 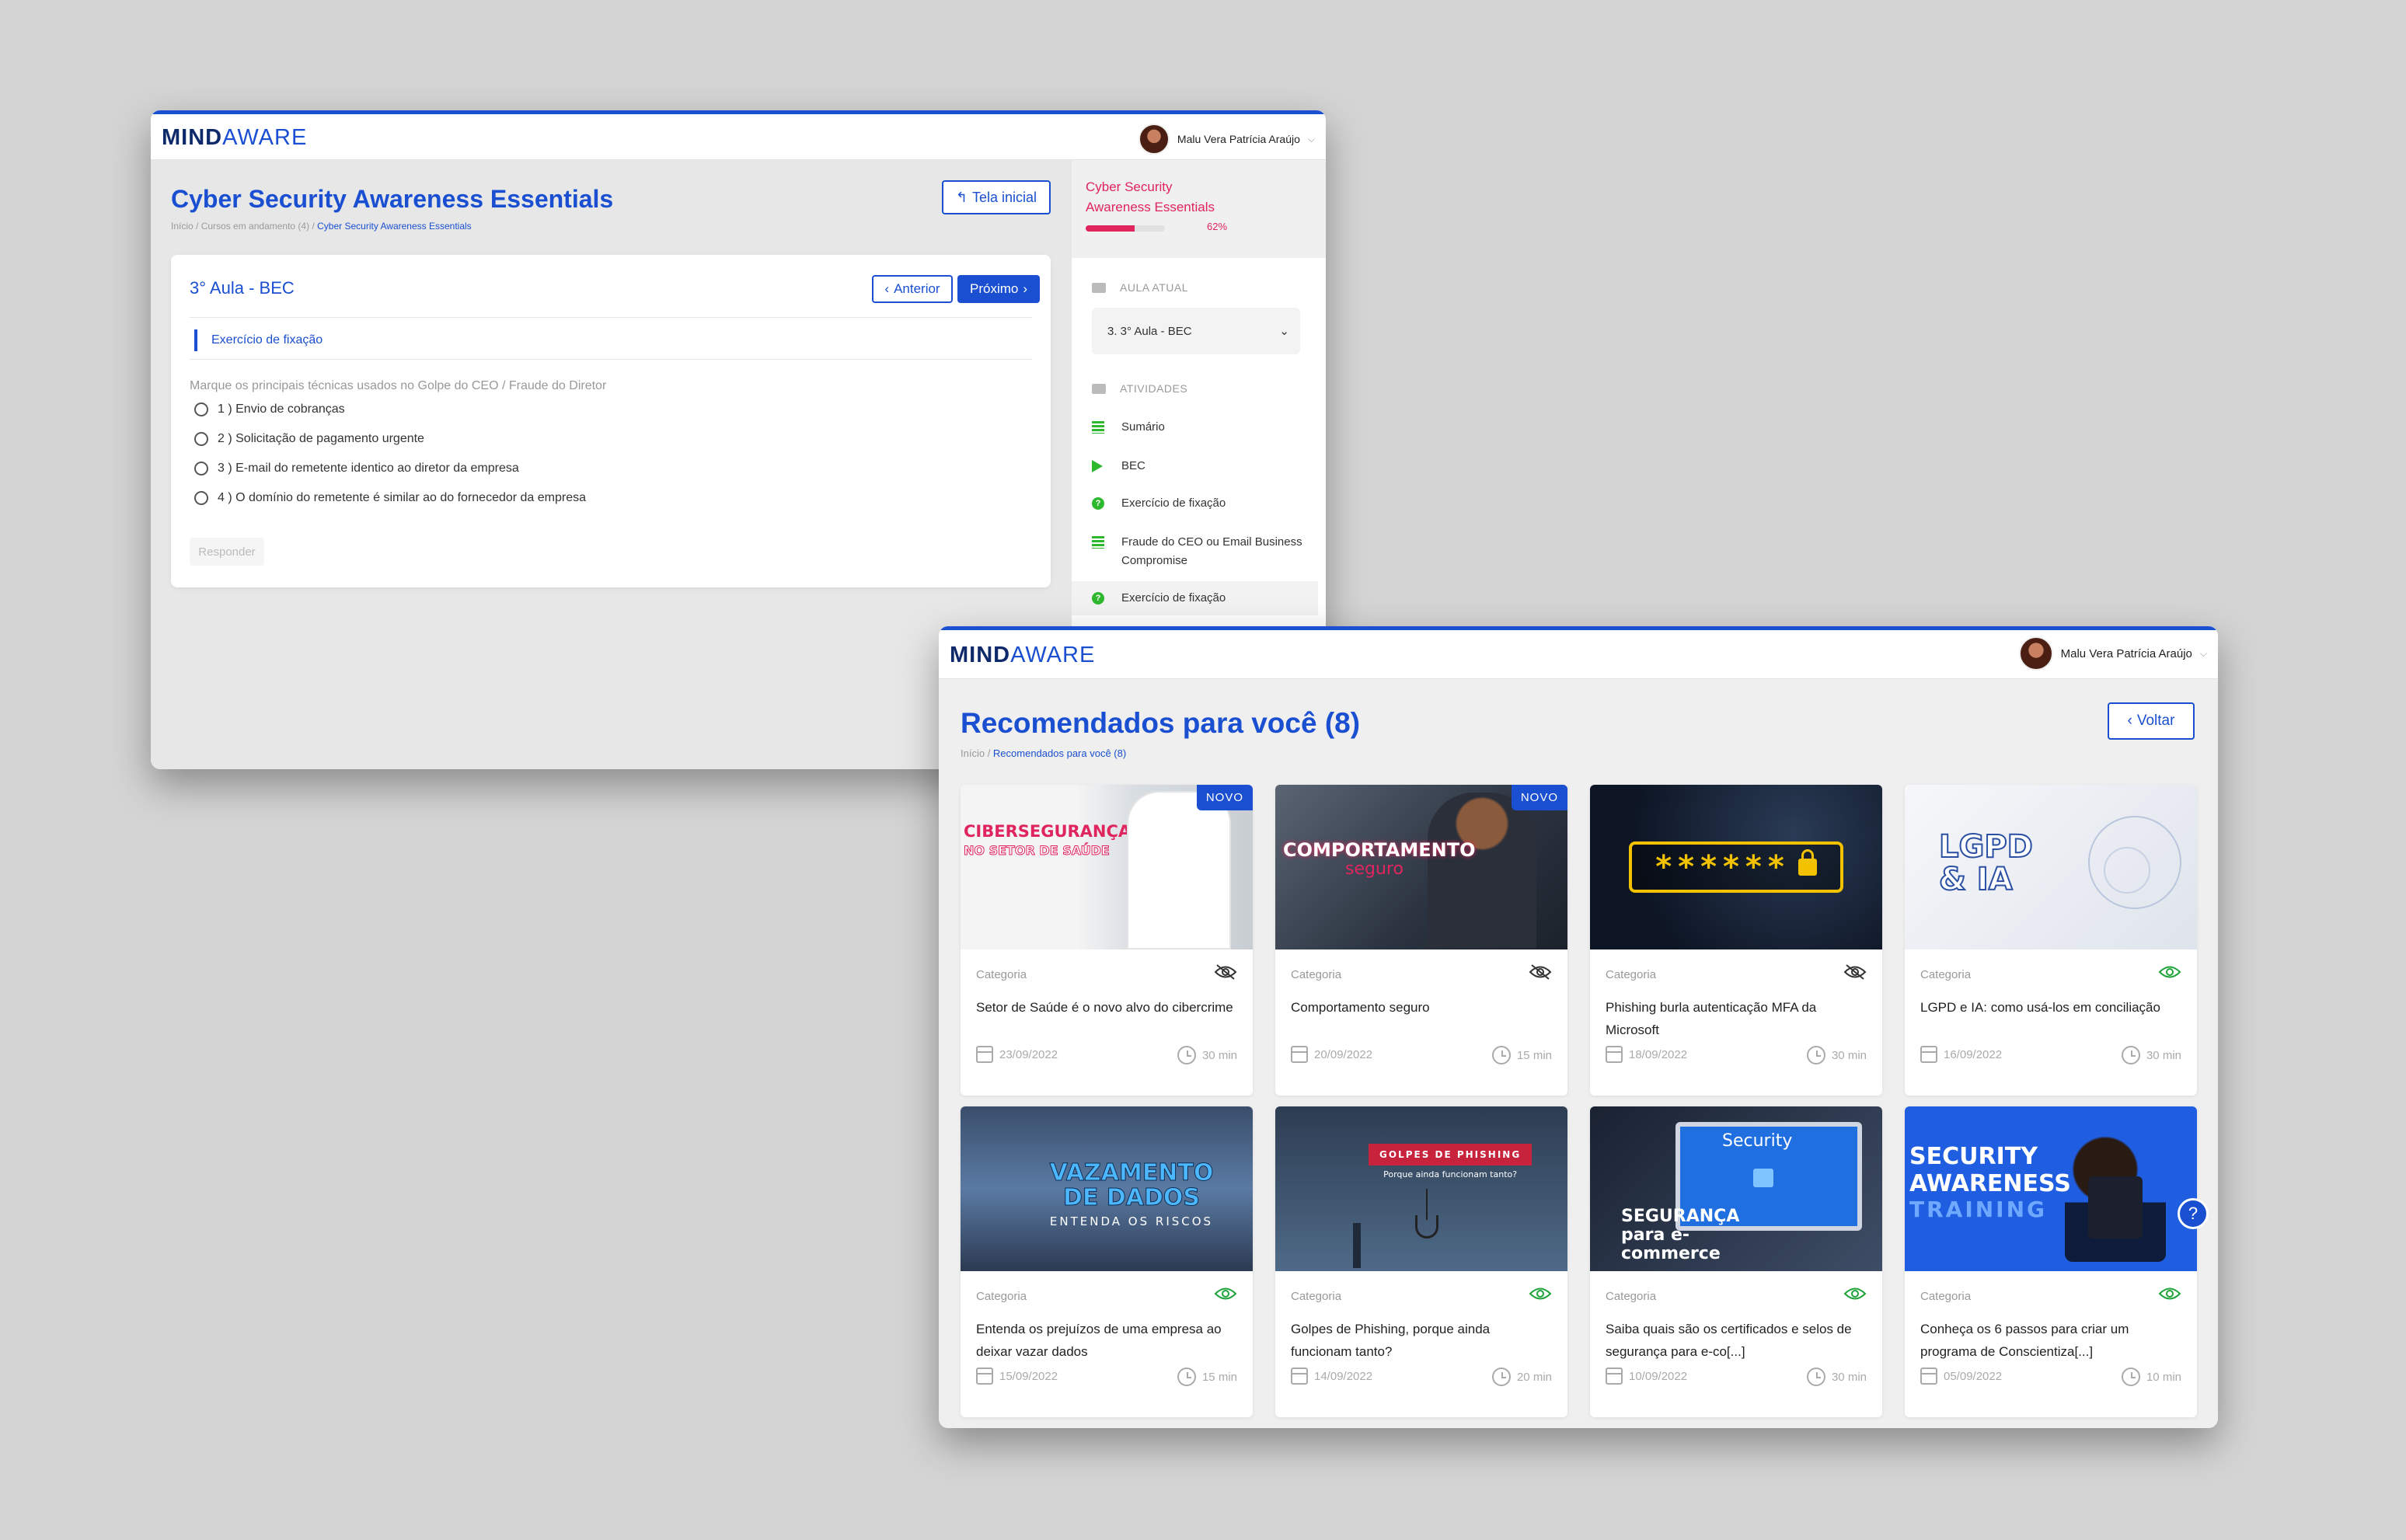 I want to click on sidebar-course-title: Cyber Security Awareness Essentials, so click(x=1151, y=196).